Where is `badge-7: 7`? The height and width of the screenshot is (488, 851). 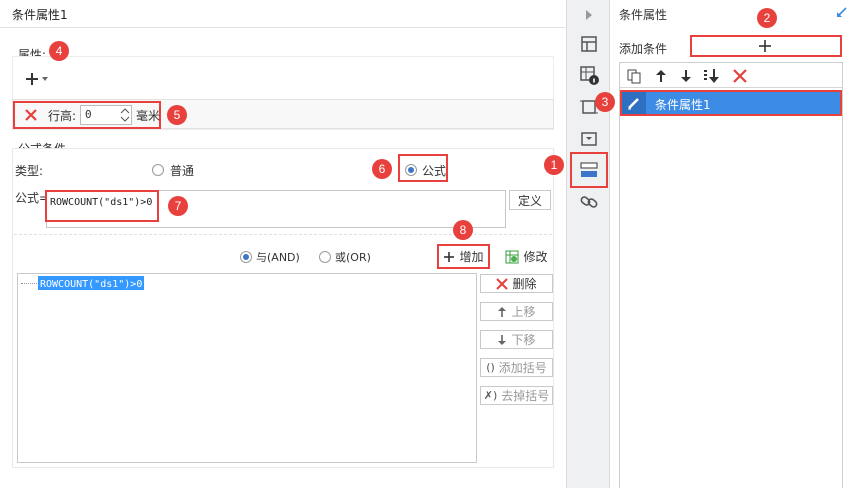
badge-7: 7 is located at coordinates (178, 206).